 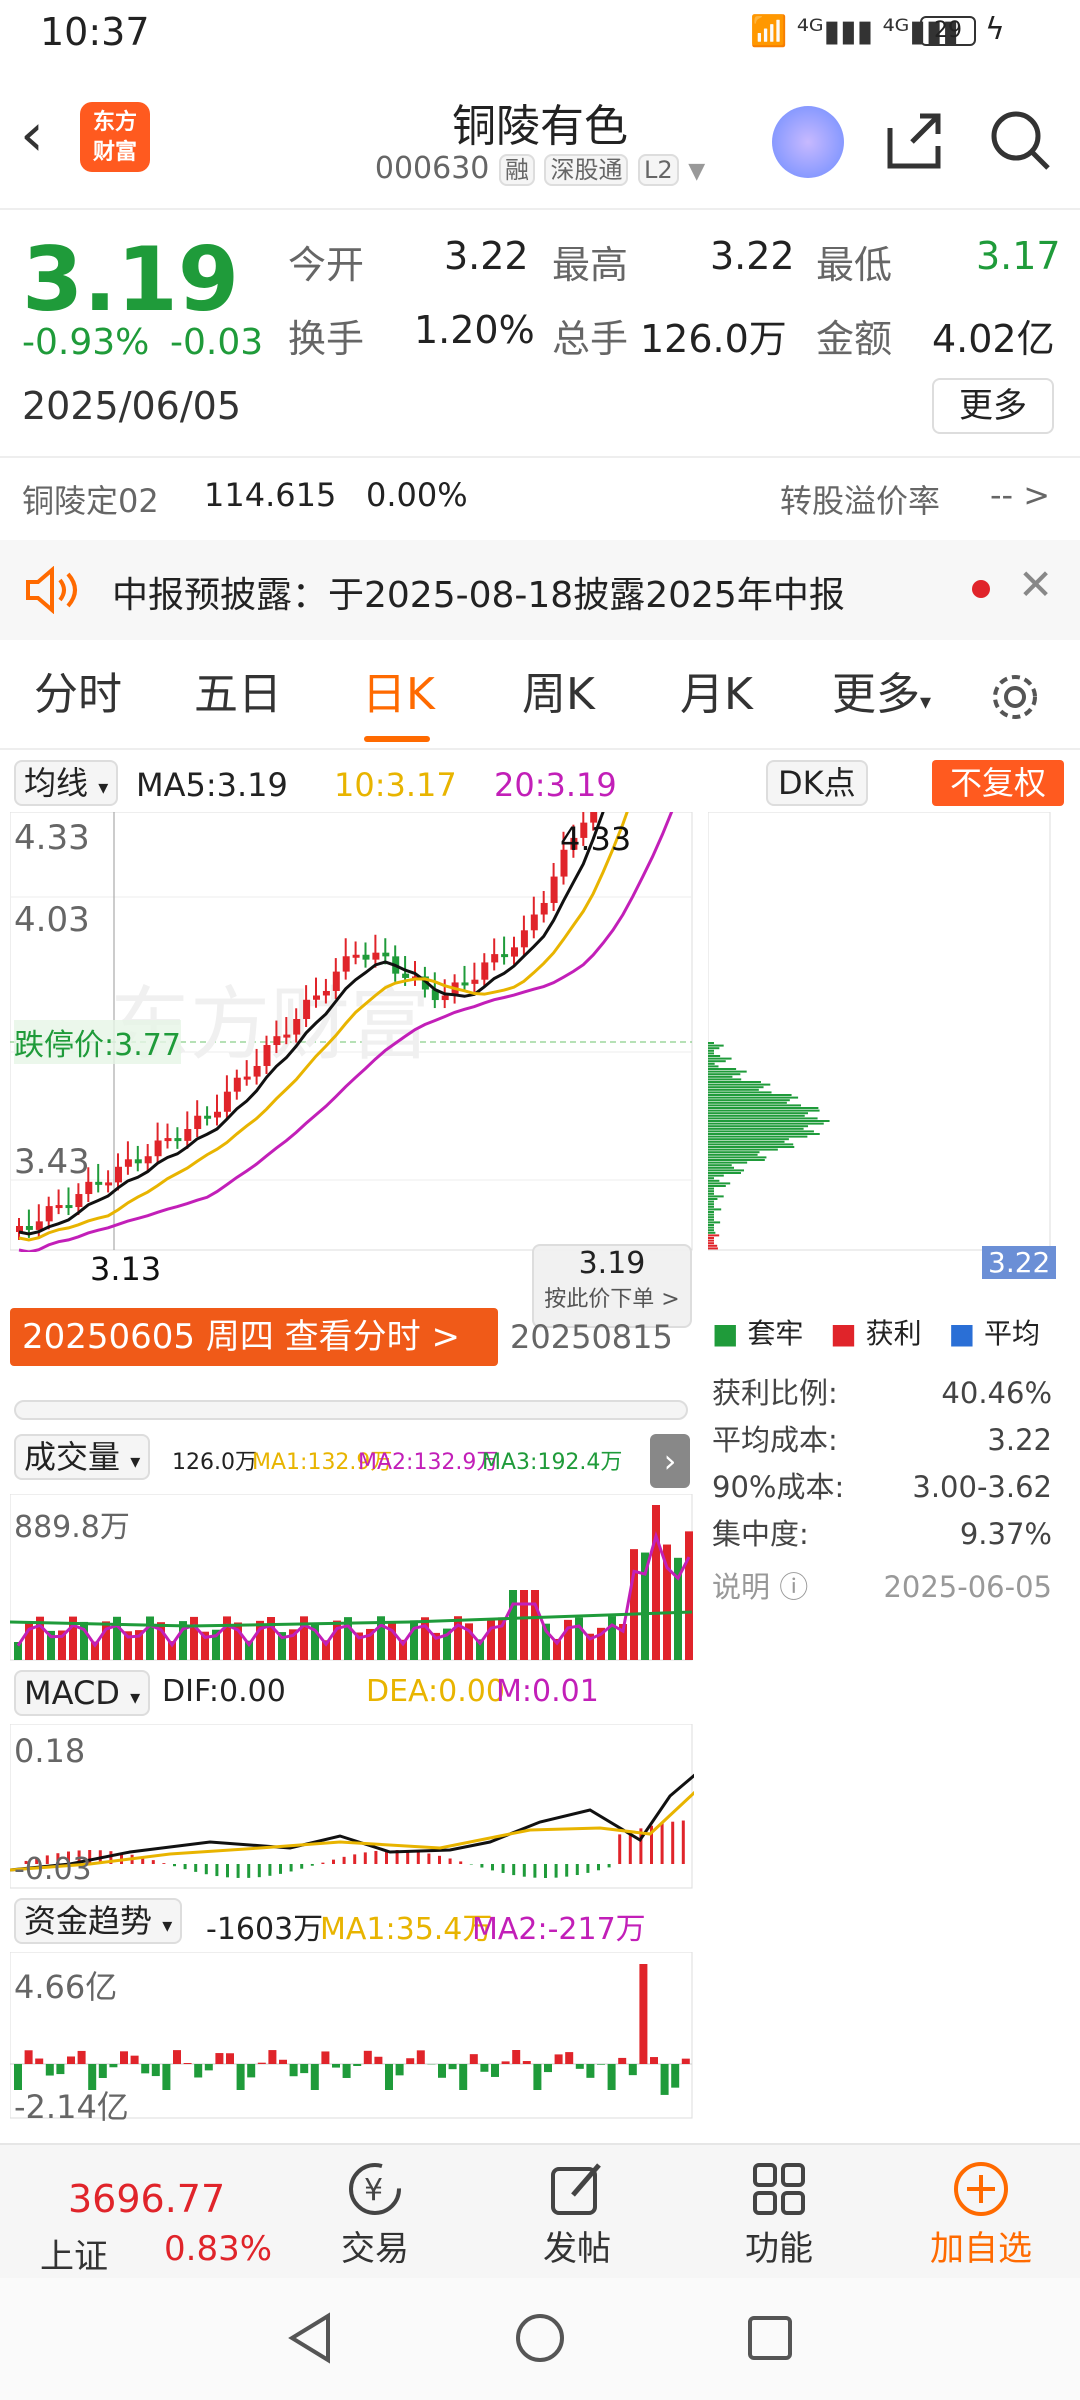 What do you see at coordinates (32, 135) in the screenshot?
I see `back-icon: ‹` at bounding box center [32, 135].